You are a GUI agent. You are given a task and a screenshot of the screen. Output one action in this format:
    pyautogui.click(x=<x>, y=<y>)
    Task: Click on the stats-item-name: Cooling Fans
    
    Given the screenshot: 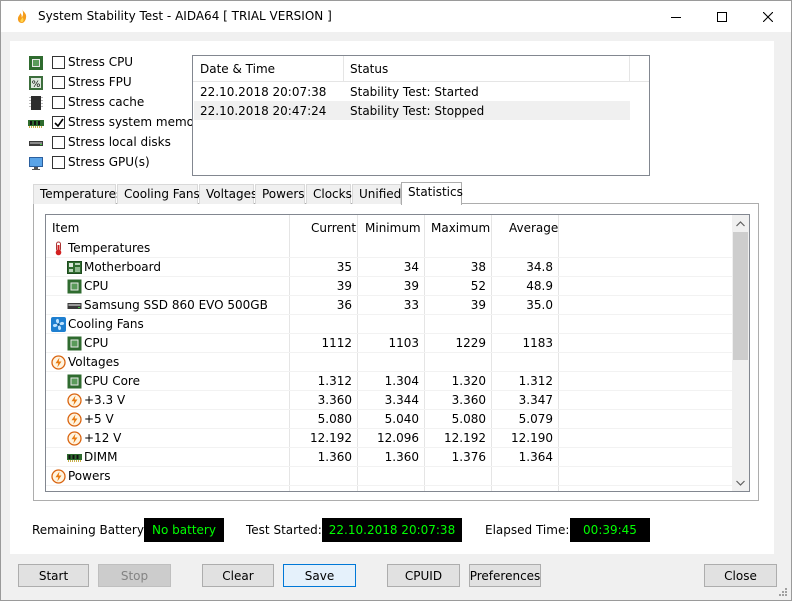 What is the action you would take?
    pyautogui.click(x=106, y=324)
    